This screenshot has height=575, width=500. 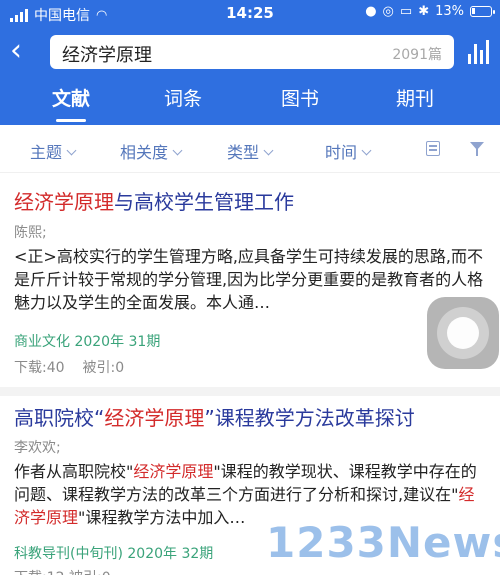 What do you see at coordinates (59, 418) in the screenshot?
I see `title-text: 高职院校“` at bounding box center [59, 418].